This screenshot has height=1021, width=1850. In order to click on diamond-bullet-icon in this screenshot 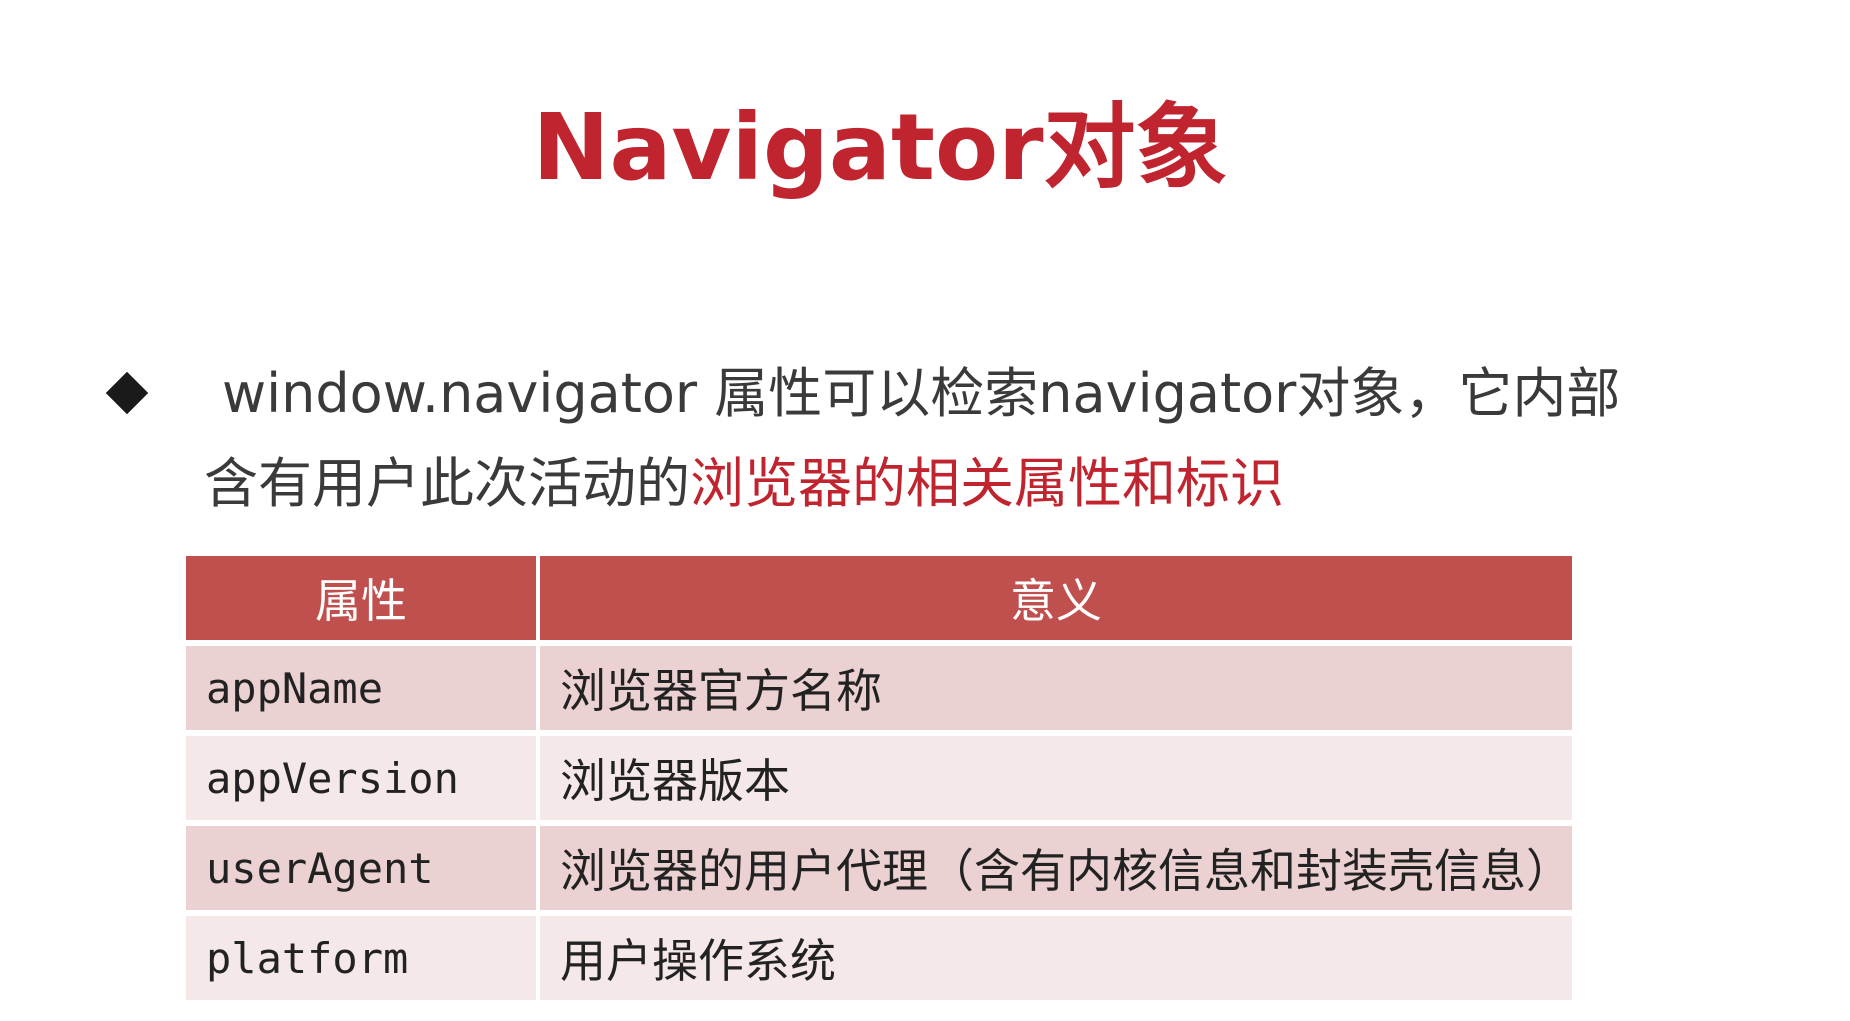, I will do `click(127, 393)`.